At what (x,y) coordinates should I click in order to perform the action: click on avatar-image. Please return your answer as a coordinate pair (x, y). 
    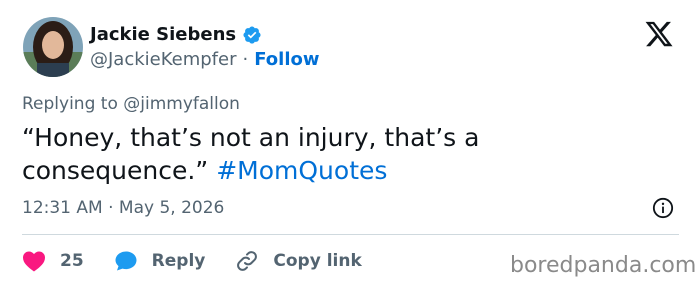
    Looking at the image, I should click on (53, 47).